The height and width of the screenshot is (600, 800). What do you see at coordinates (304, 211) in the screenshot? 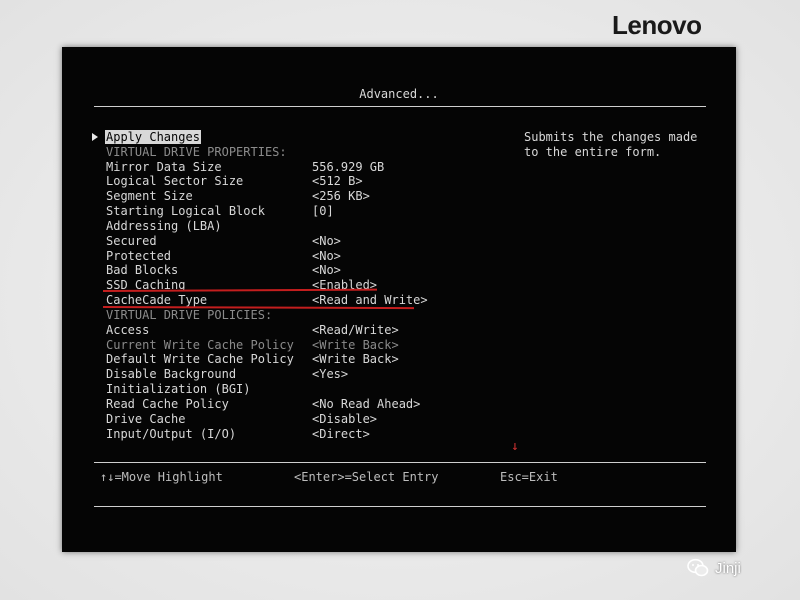
I see `setting-row-starting-logical-block: Starting Logical Block [0]` at bounding box center [304, 211].